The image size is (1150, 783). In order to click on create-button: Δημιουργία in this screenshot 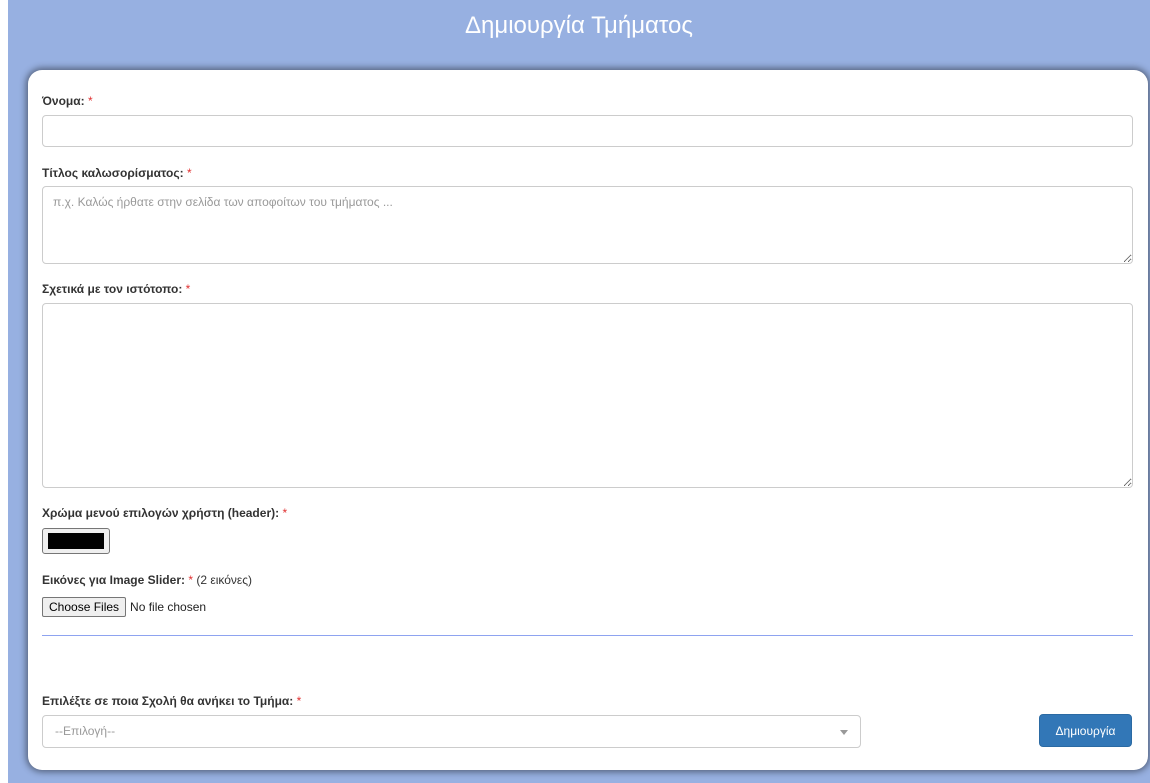, I will do `click(1085, 730)`.